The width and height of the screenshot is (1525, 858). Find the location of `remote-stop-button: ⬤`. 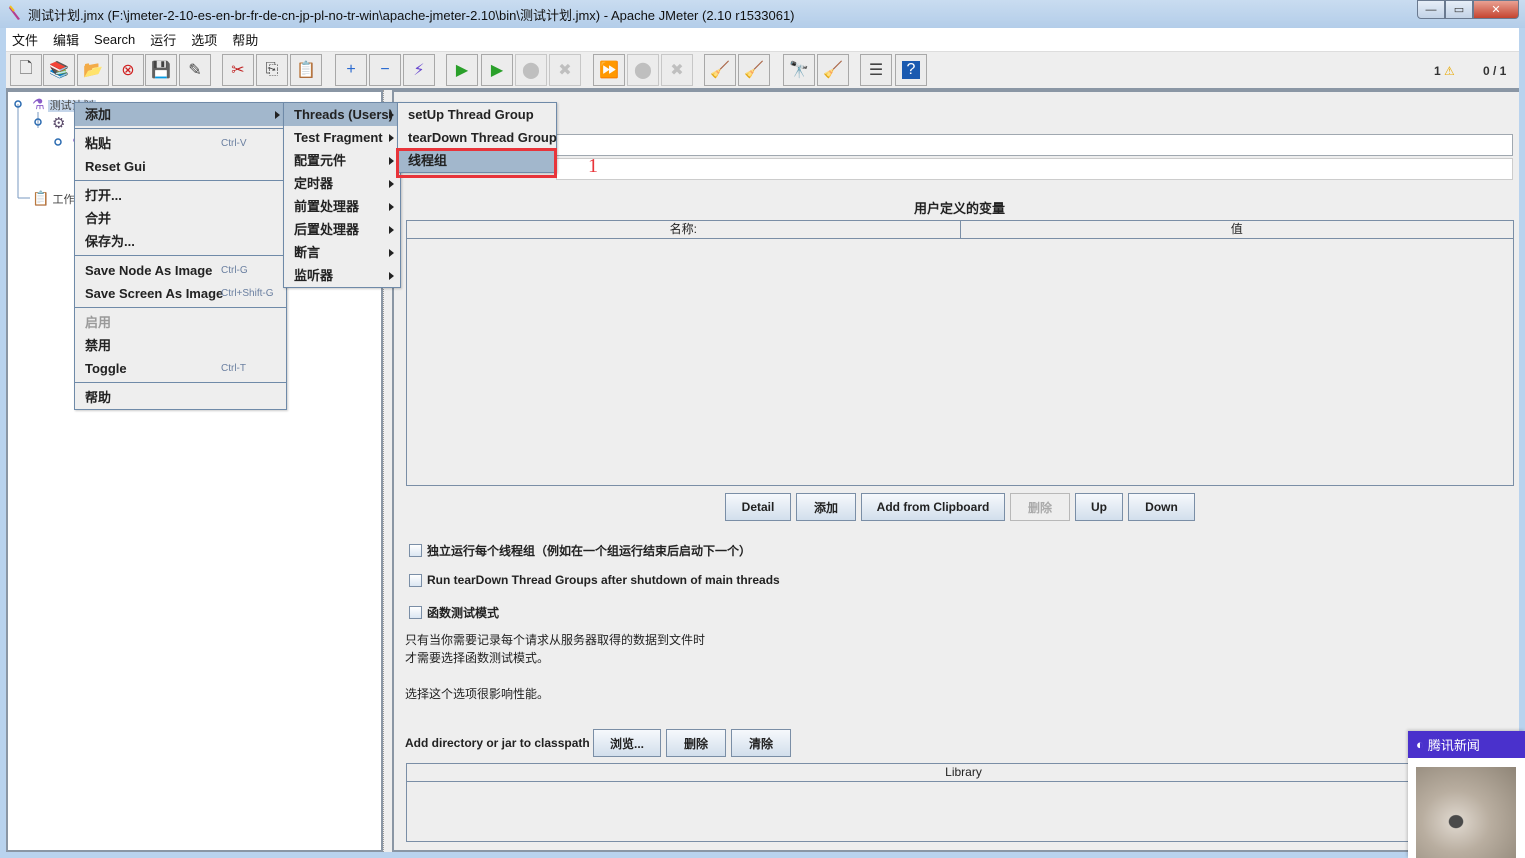

remote-stop-button: ⬤ is located at coordinates (643, 70).